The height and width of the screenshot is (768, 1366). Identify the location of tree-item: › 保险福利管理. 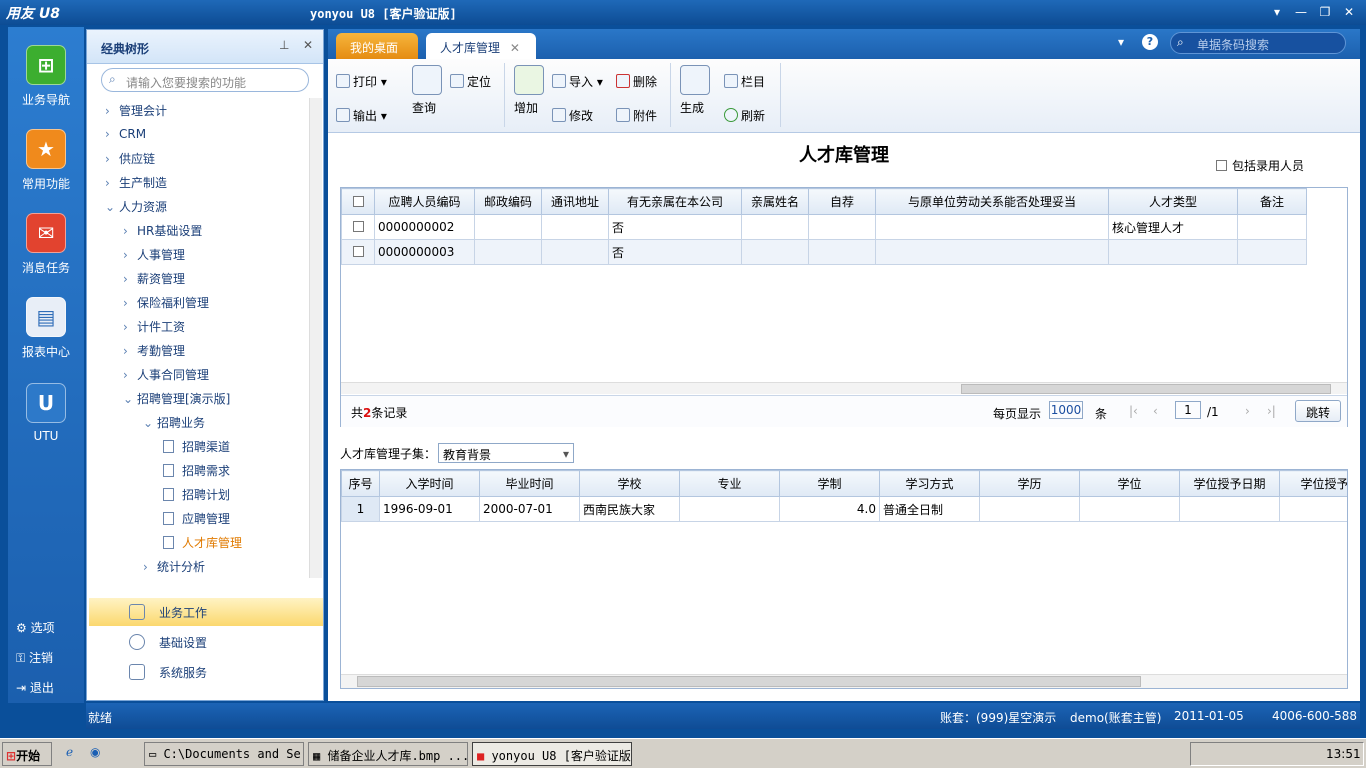
(166, 302).